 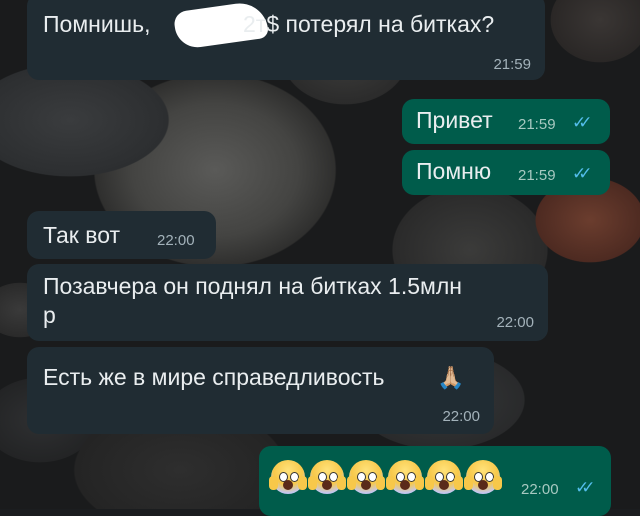 What do you see at coordinates (454, 120) in the screenshot?
I see `message-text: Привет` at bounding box center [454, 120].